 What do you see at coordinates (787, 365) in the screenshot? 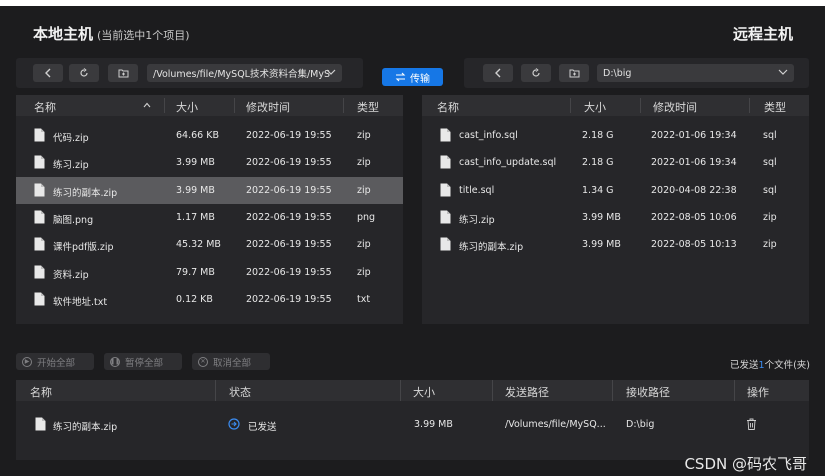
I see `sent-suffix: 个文件(夹)` at bounding box center [787, 365].